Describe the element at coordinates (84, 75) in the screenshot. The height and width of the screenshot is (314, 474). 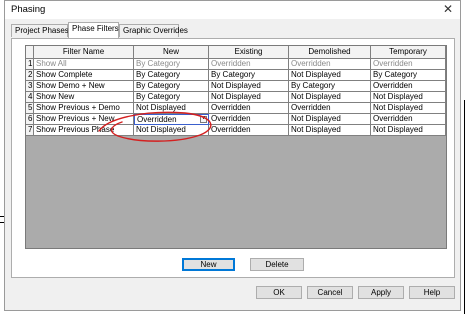
I see `cell-name: Show Complete` at that location.